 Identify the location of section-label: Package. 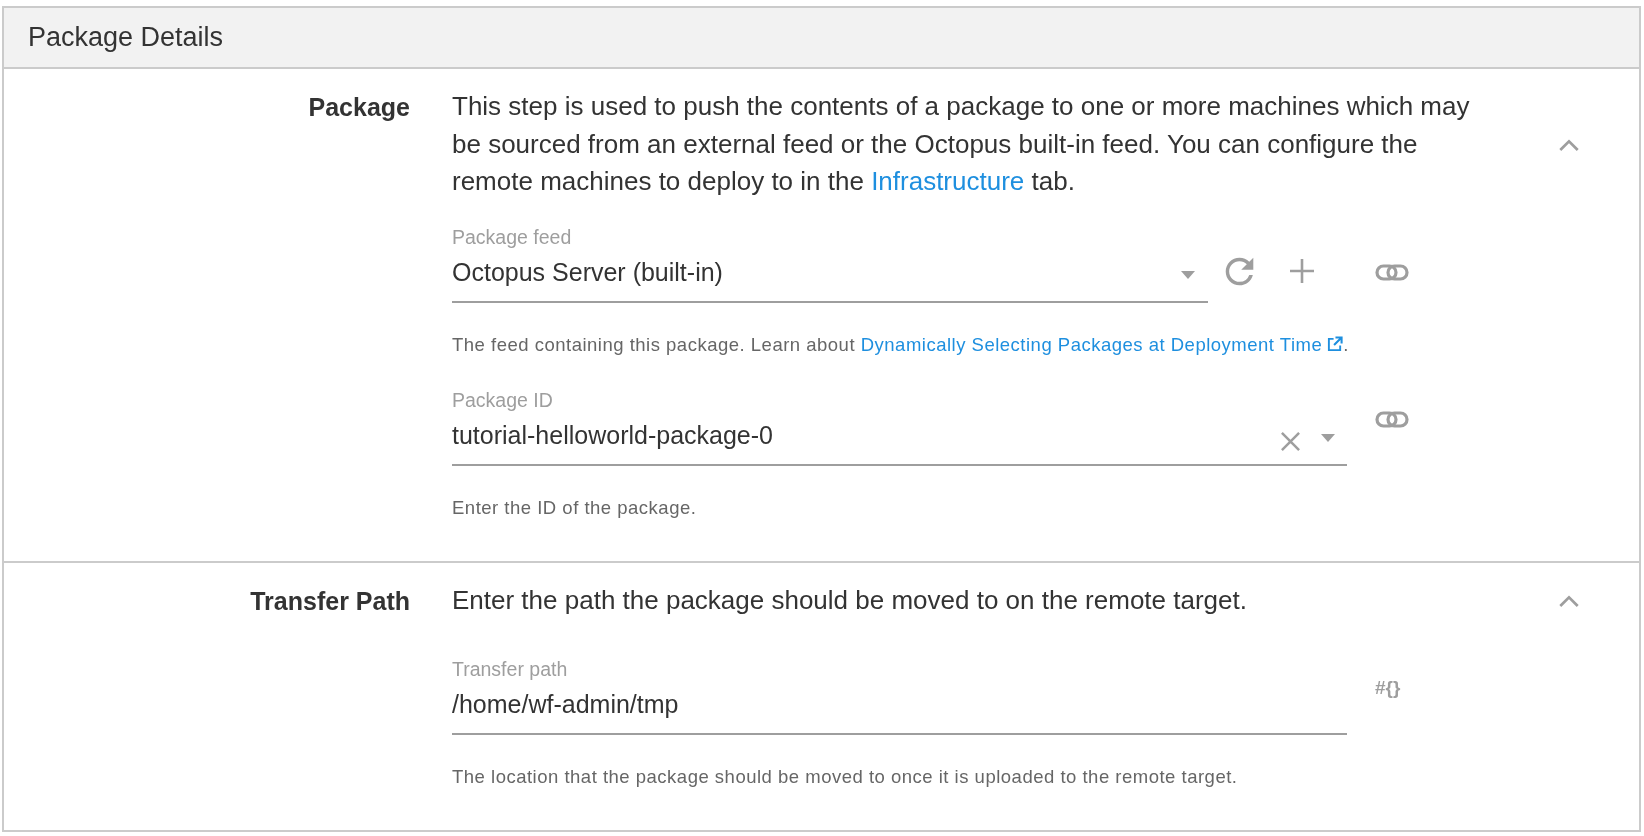
(358, 107).